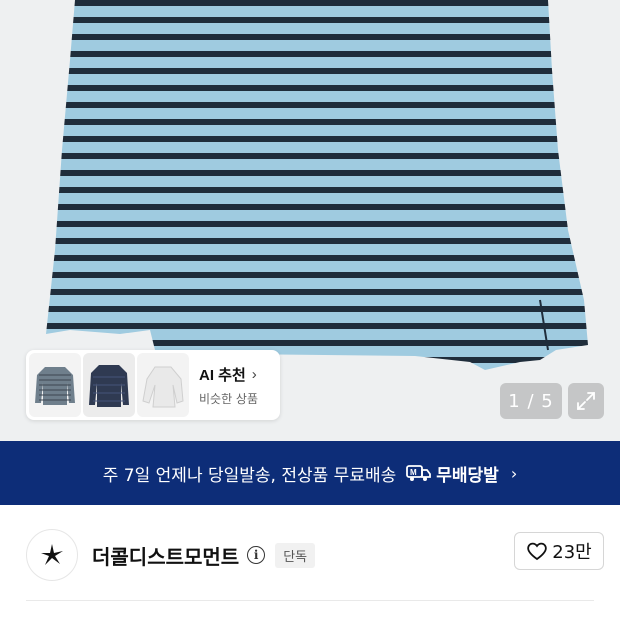 The width and height of the screenshot is (620, 620). I want to click on ai-recommendation-label: AI 추천, so click(222, 375).